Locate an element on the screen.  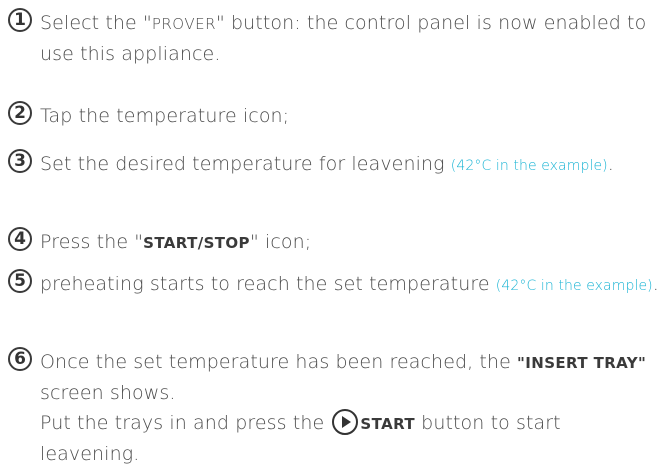
step-number-2: 2 is located at coordinates (20, 113).